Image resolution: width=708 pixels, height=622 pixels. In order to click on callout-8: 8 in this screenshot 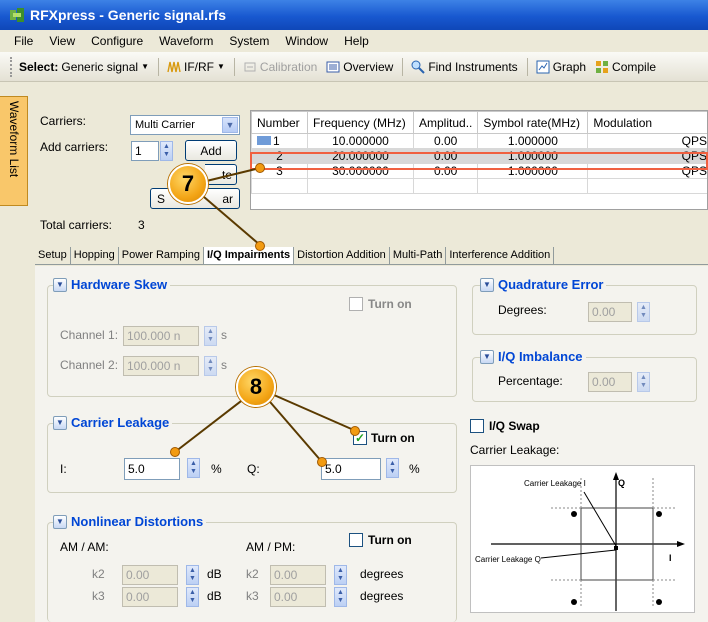, I will do `click(256, 387)`.